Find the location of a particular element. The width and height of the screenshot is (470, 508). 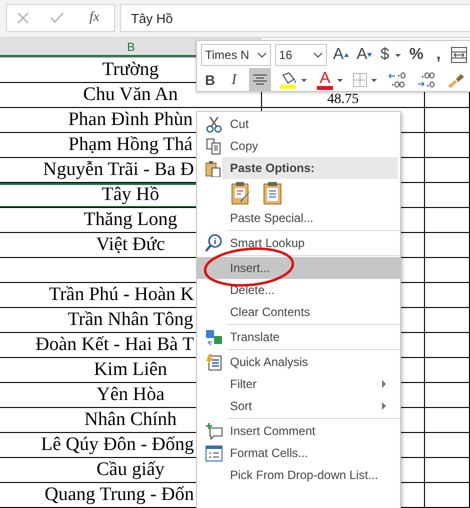

menu-item: Filter is located at coordinates (298, 384).